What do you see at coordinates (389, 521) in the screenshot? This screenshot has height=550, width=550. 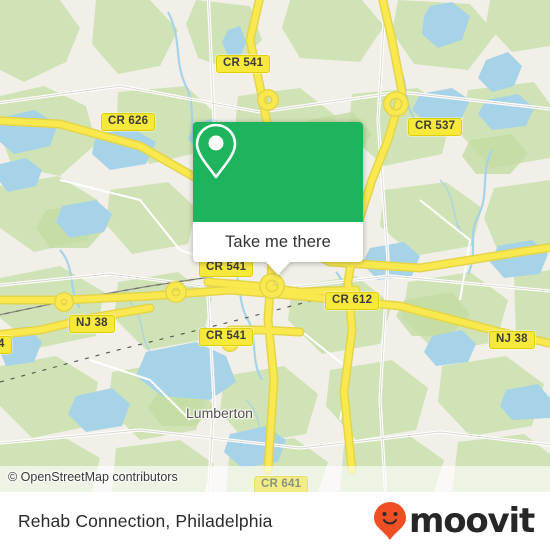 I see `moovit-pin-smiley-icon` at bounding box center [389, 521].